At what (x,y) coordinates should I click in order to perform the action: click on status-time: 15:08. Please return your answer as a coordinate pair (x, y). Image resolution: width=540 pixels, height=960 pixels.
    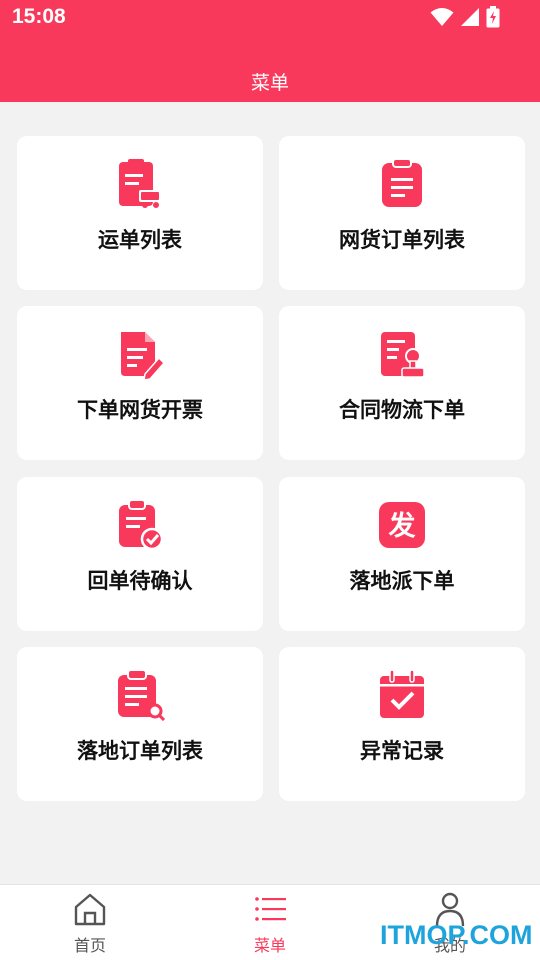
    Looking at the image, I should click on (39, 16).